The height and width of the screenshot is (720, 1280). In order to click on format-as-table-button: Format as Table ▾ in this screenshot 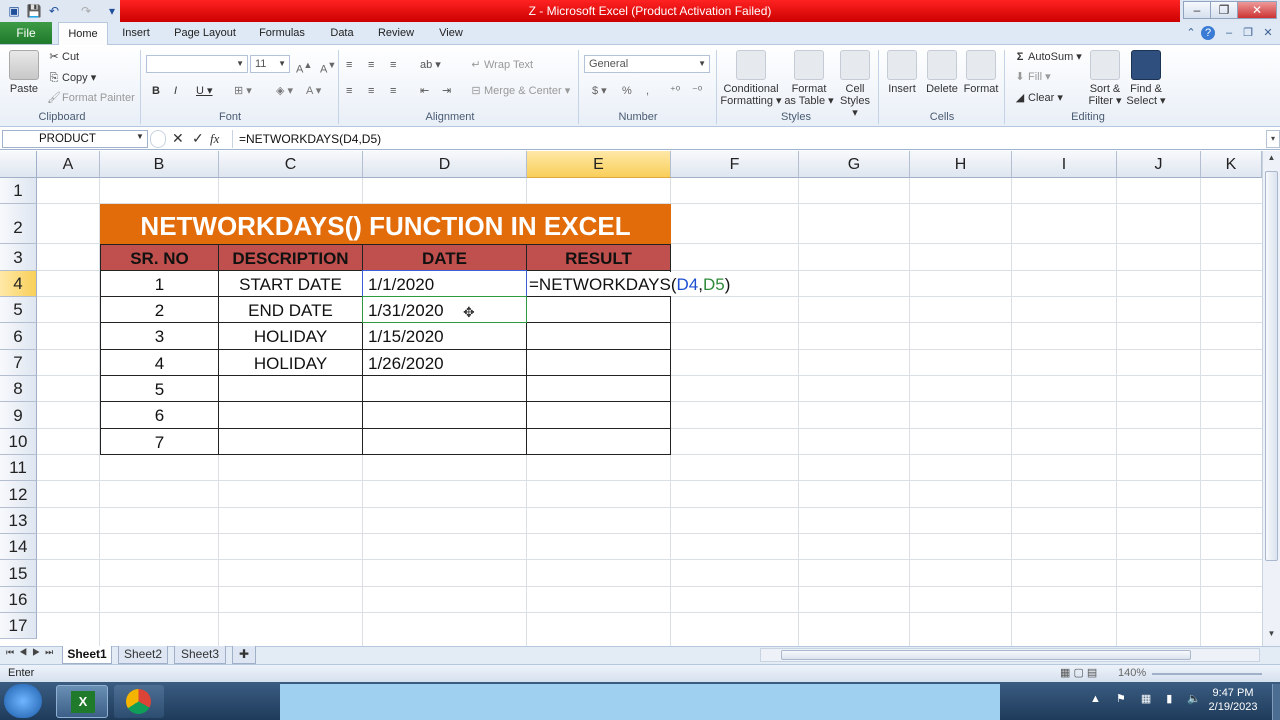, I will do `click(809, 78)`.